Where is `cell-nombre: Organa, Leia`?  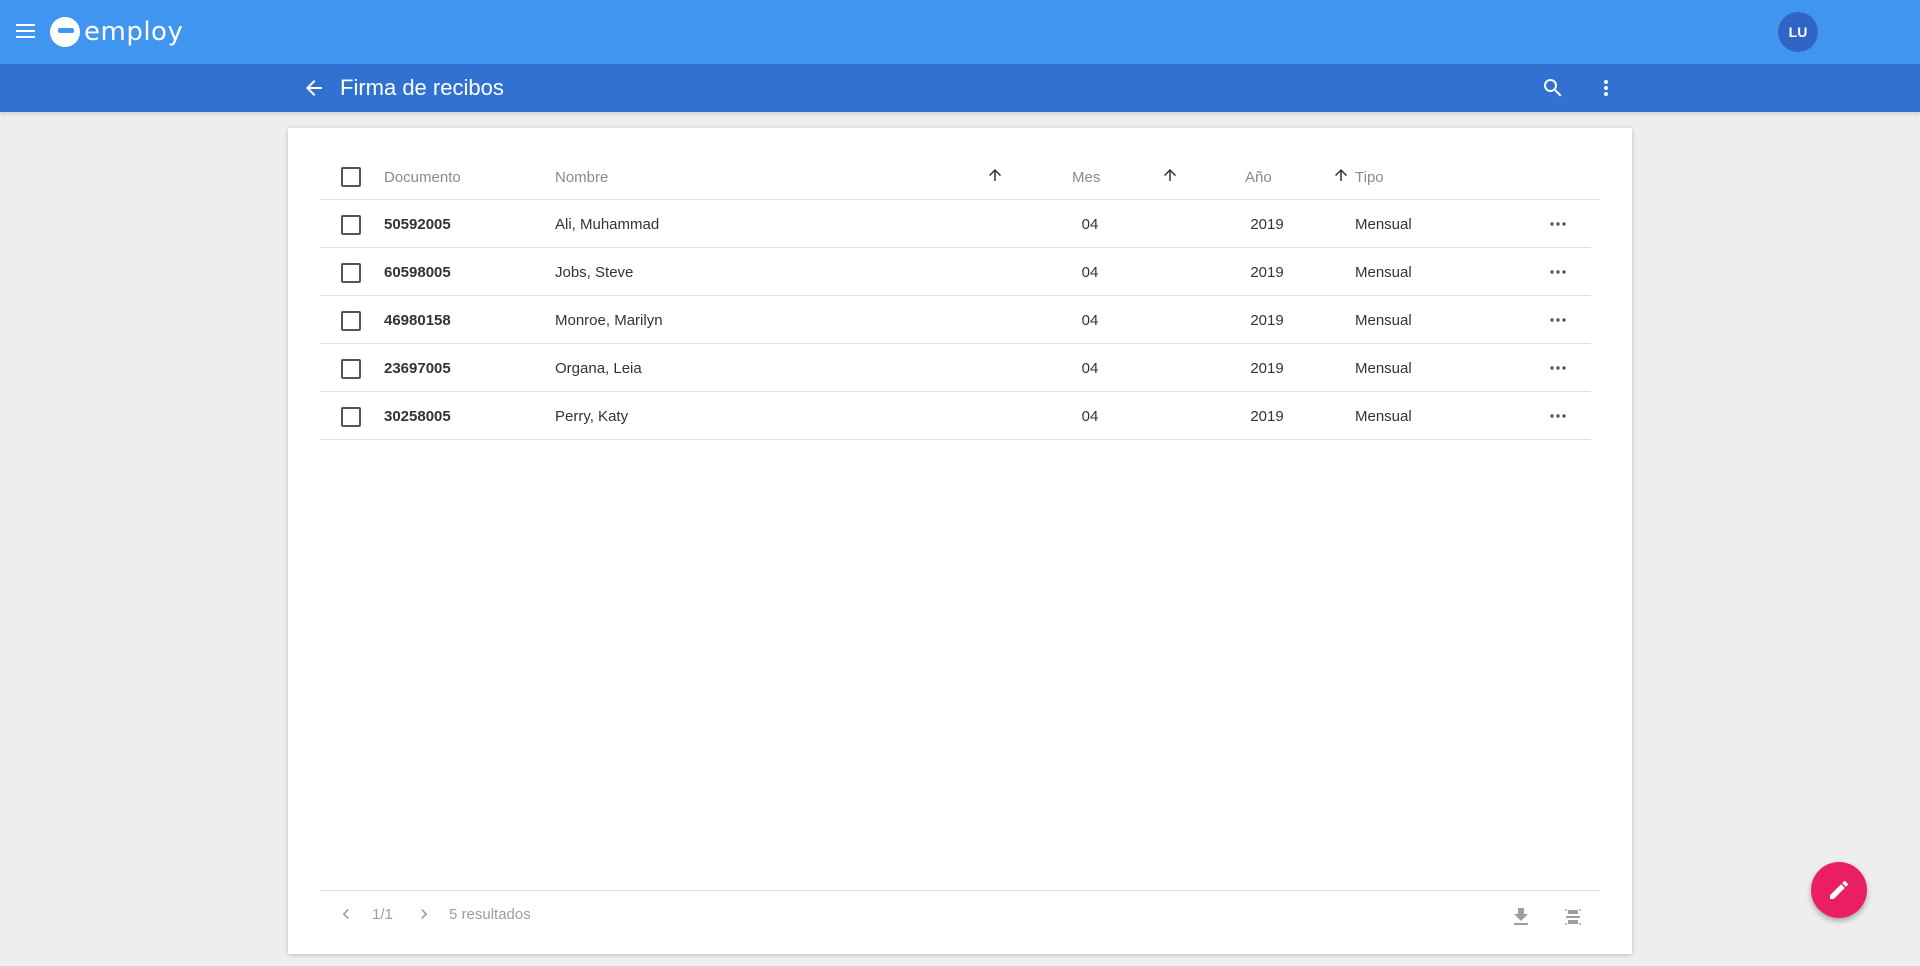 cell-nombre: Organa, Leia is located at coordinates (598, 368).